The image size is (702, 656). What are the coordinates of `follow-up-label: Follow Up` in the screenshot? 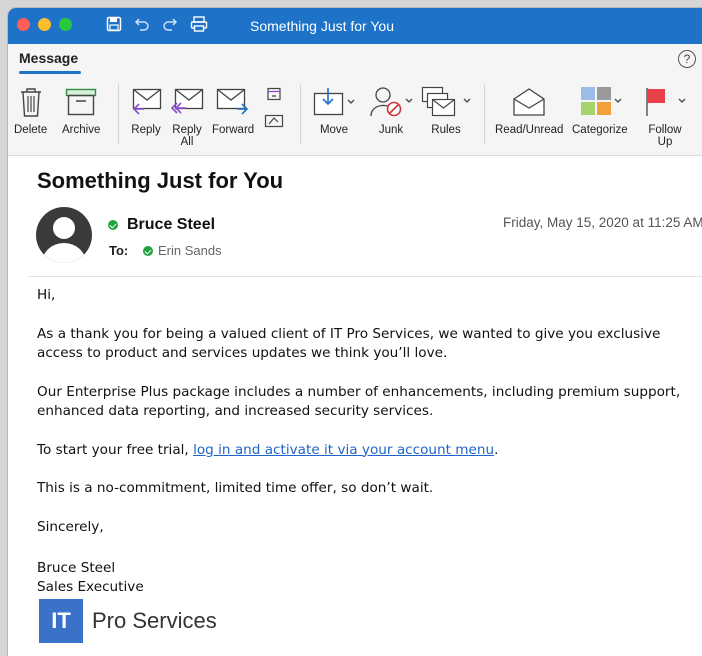 It's located at (665, 136).